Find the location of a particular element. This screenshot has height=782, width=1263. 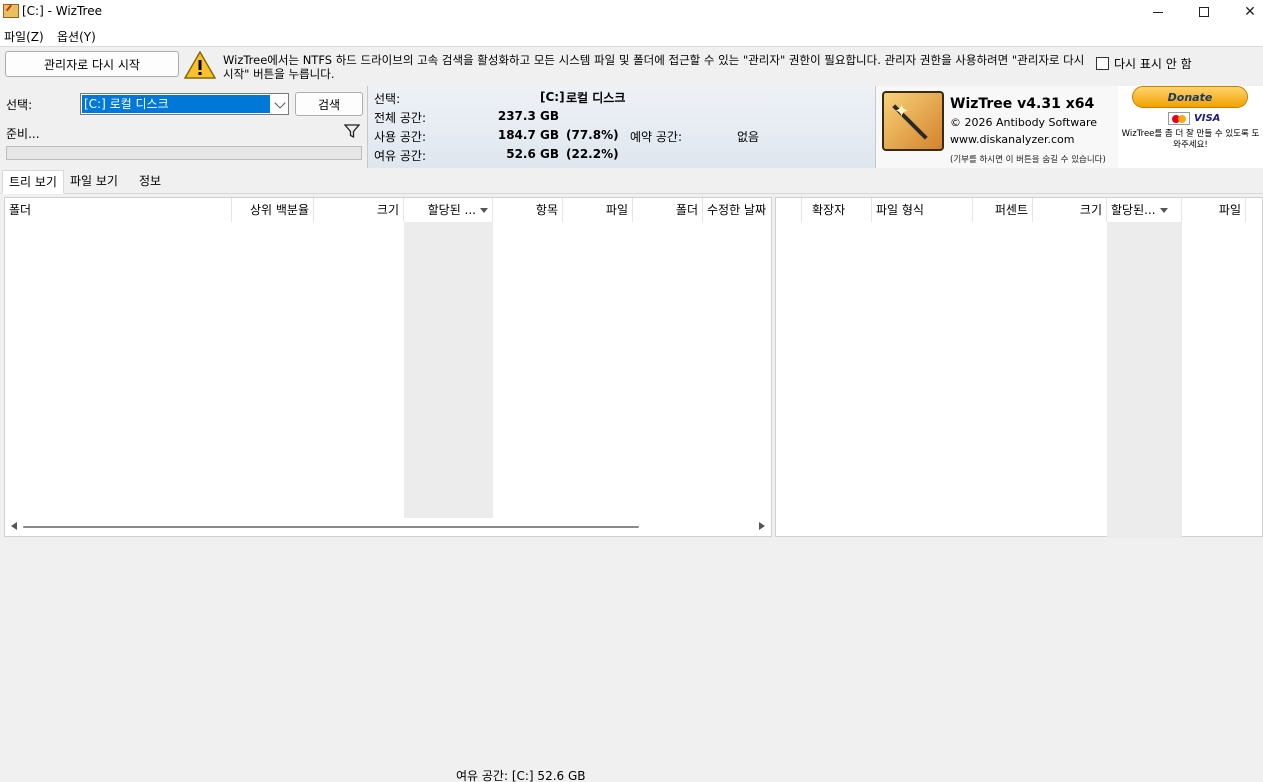

col-ext-icon is located at coordinates (789, 210).